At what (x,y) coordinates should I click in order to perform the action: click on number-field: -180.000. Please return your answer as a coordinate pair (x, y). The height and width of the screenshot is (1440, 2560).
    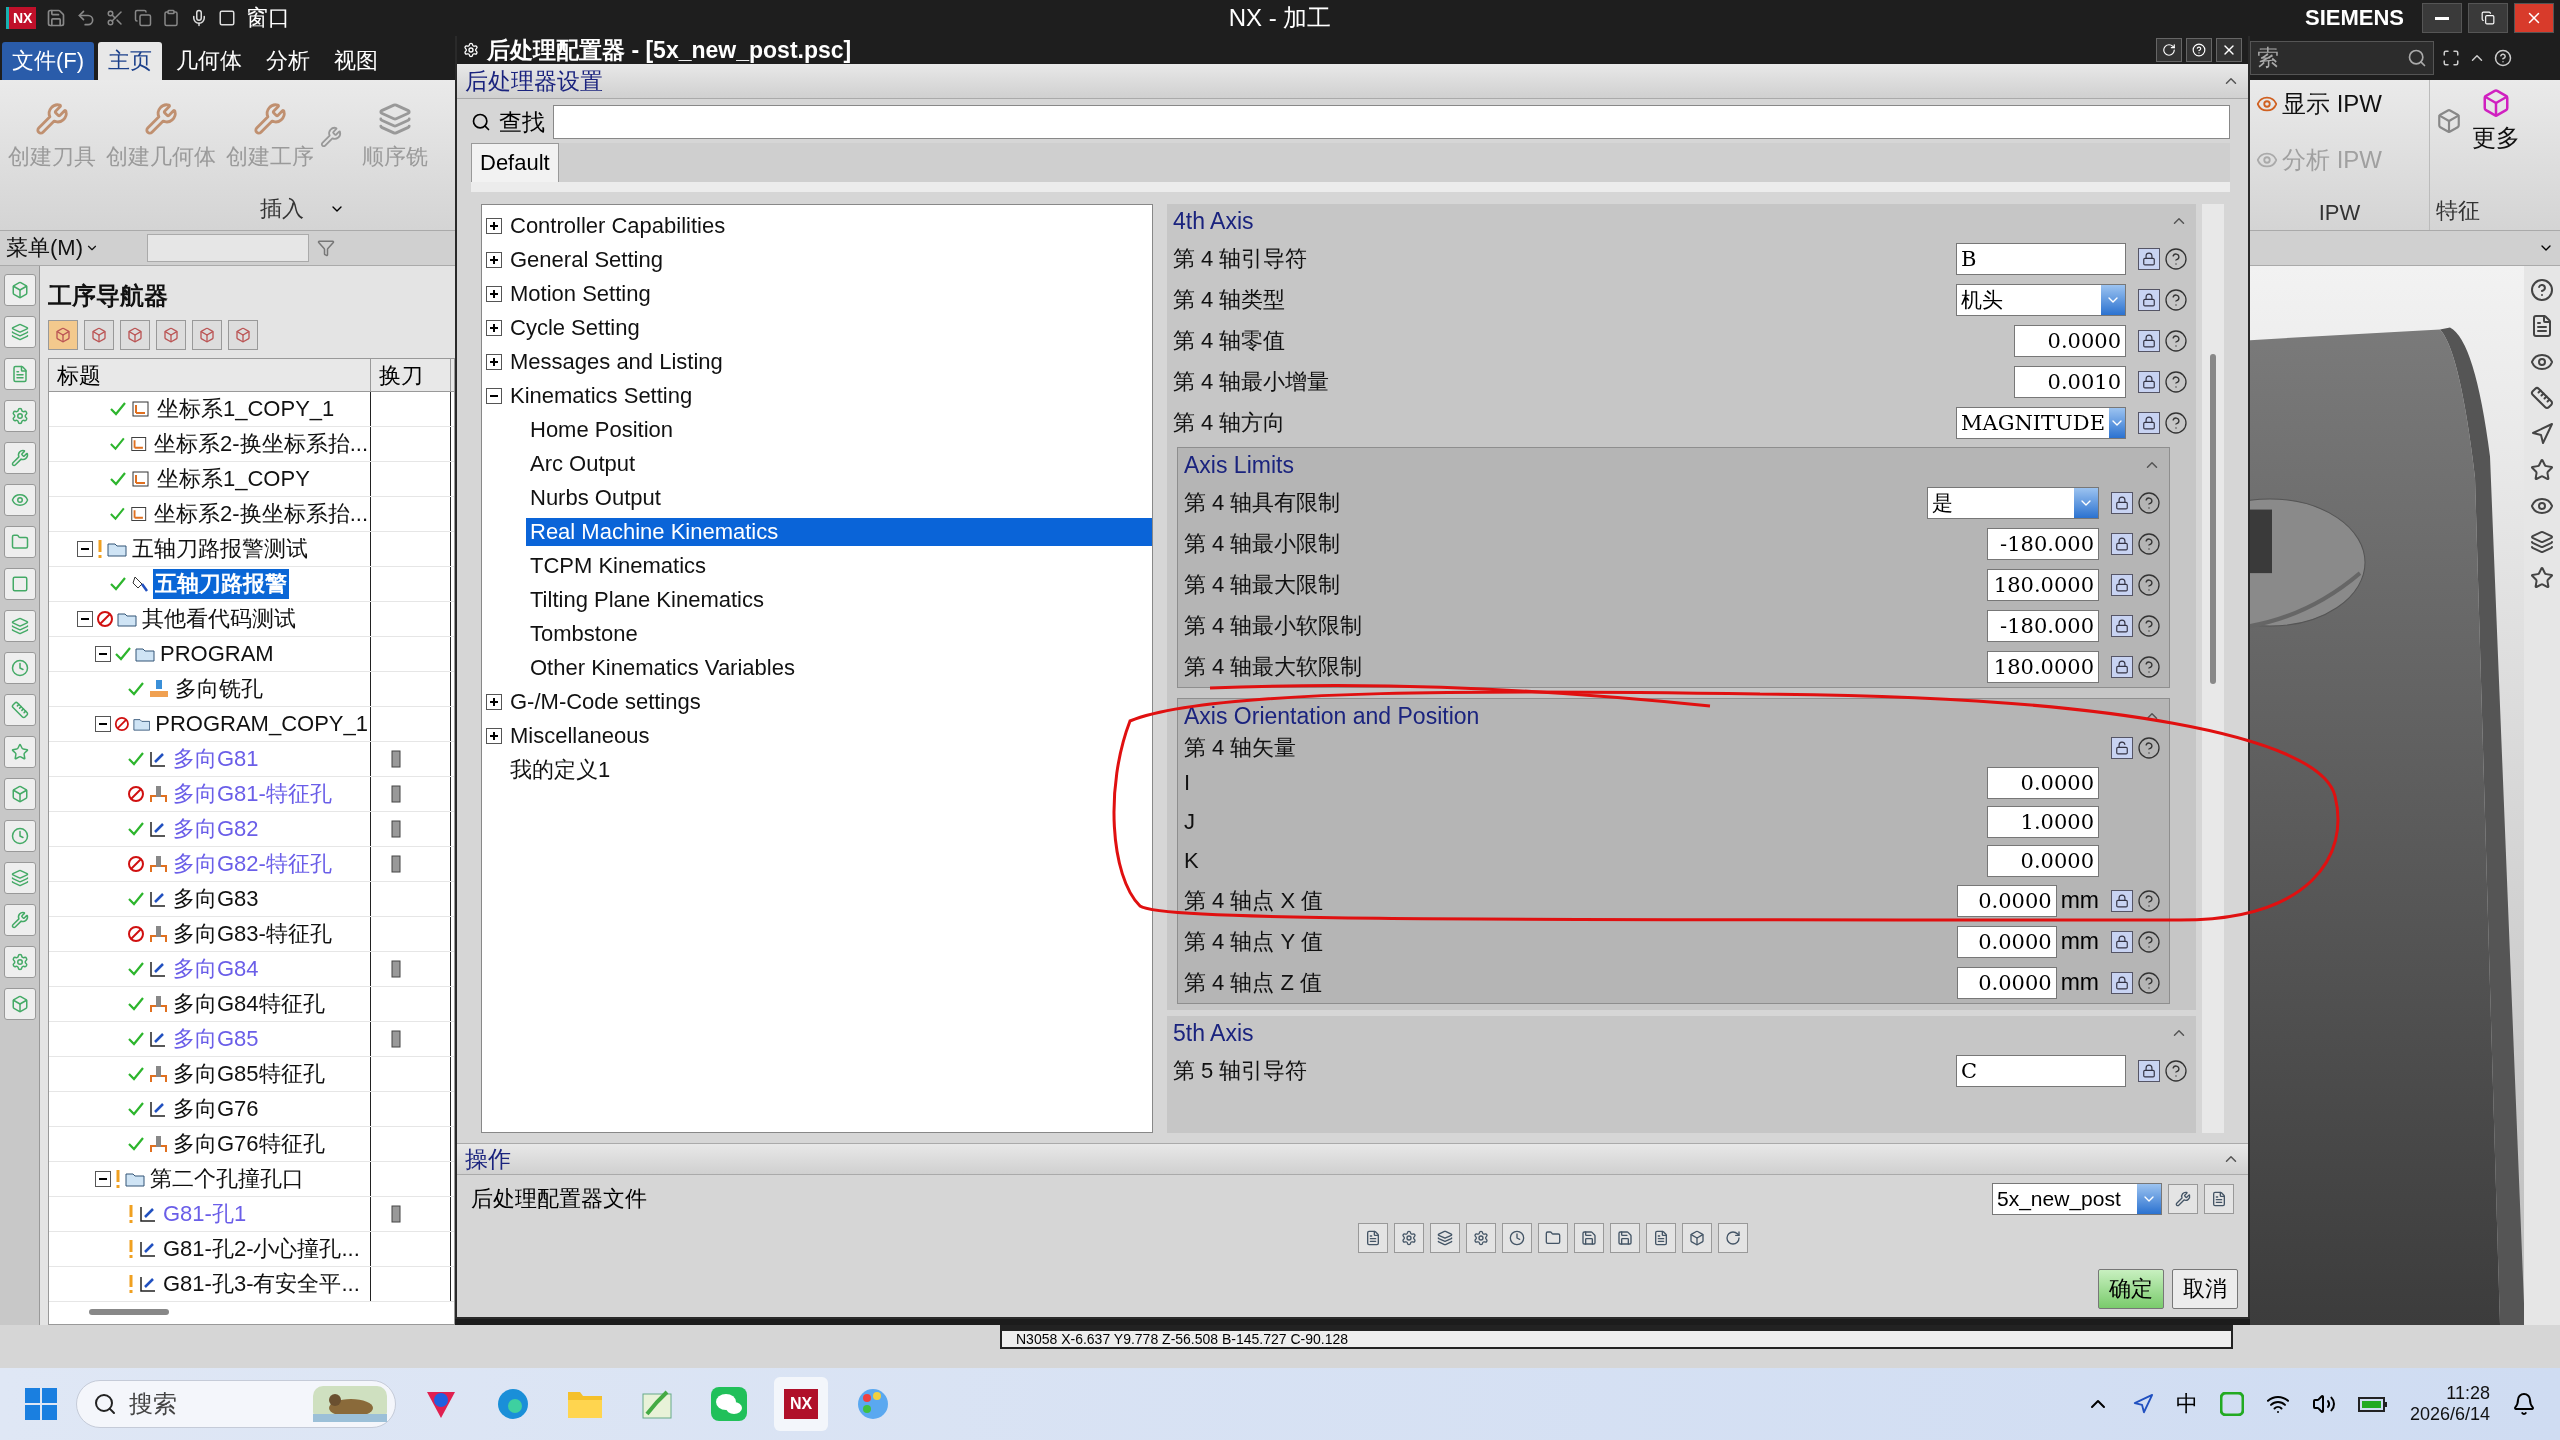
    Looking at the image, I should click on (2043, 625).